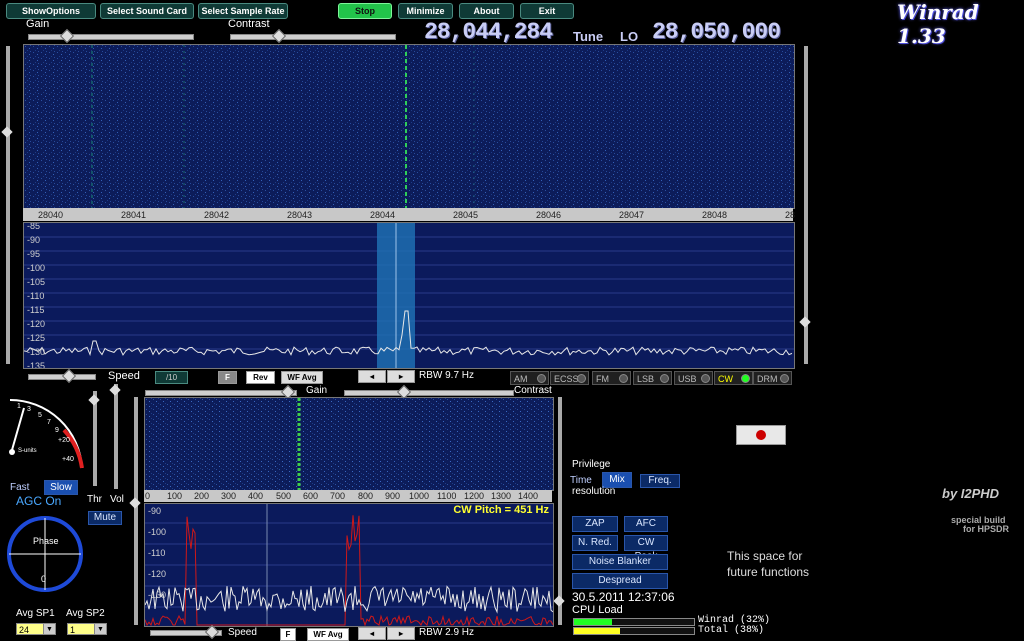 The height and width of the screenshot is (641, 1024). I want to click on reverse-button: Rev, so click(260, 377).